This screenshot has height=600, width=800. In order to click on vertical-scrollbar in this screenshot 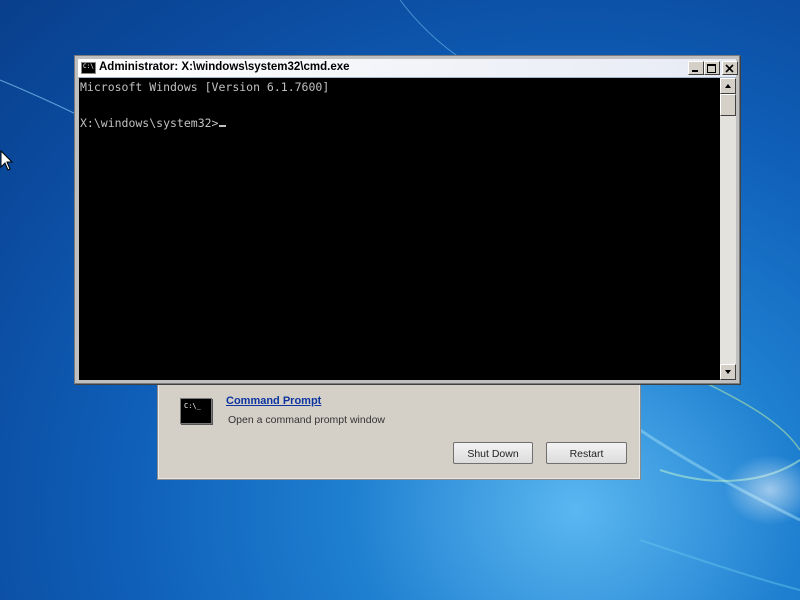, I will do `click(728, 229)`.